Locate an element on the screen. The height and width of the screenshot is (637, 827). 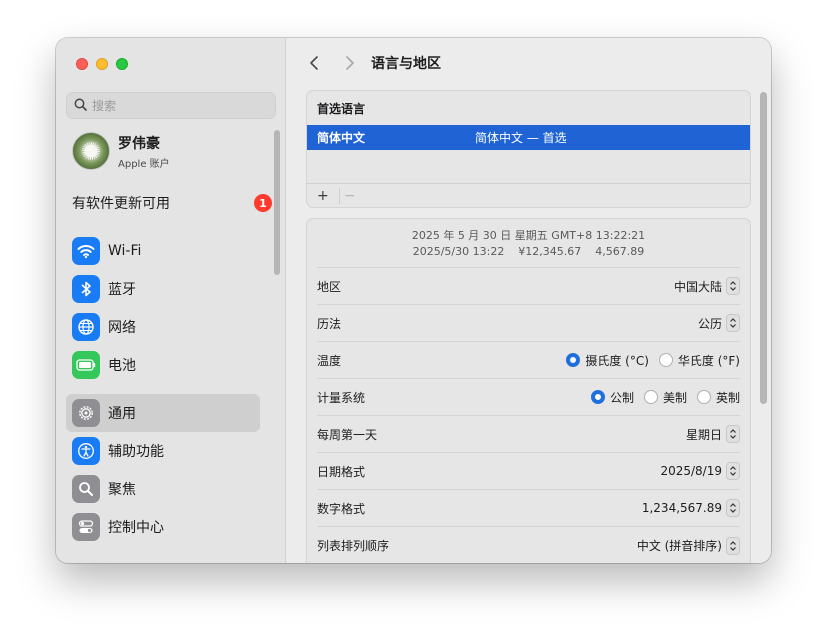
language-row: 简体中文 简体中文 — 首选 is located at coordinates (528, 137).